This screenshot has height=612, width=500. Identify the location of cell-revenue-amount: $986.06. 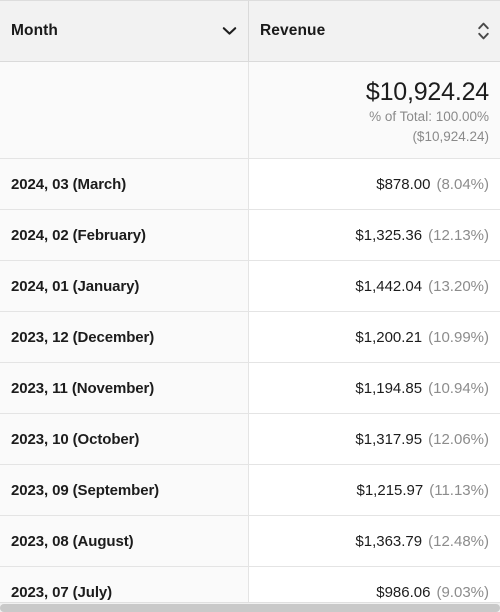
(403, 592).